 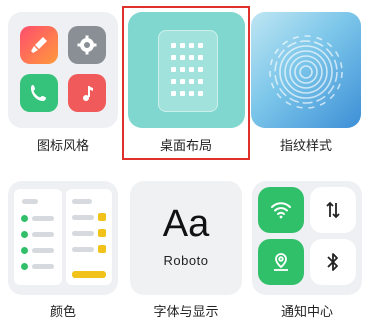 I want to click on location-pin-icon, so click(x=281, y=262).